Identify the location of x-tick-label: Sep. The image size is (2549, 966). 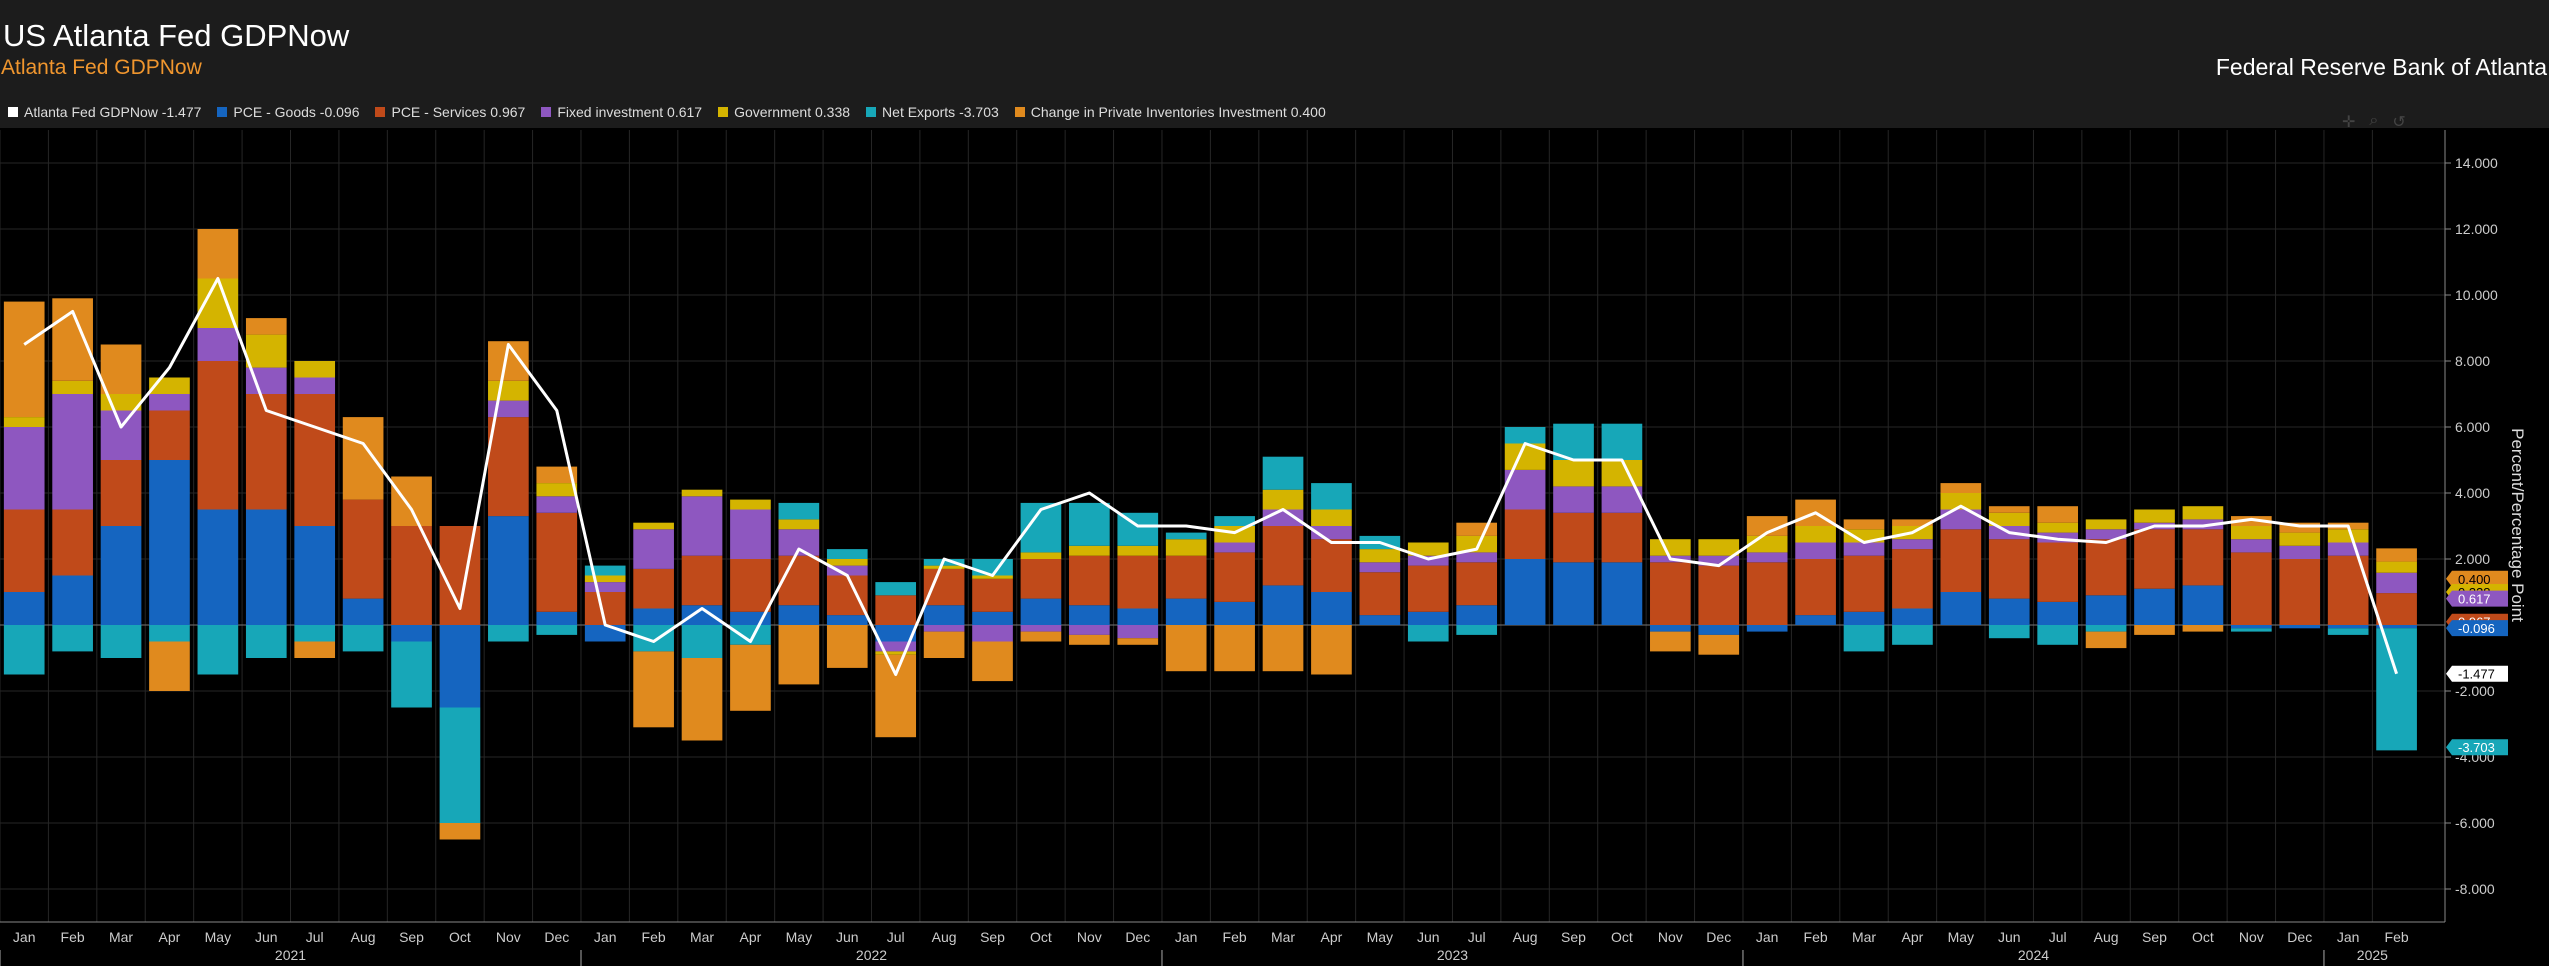
(992, 937).